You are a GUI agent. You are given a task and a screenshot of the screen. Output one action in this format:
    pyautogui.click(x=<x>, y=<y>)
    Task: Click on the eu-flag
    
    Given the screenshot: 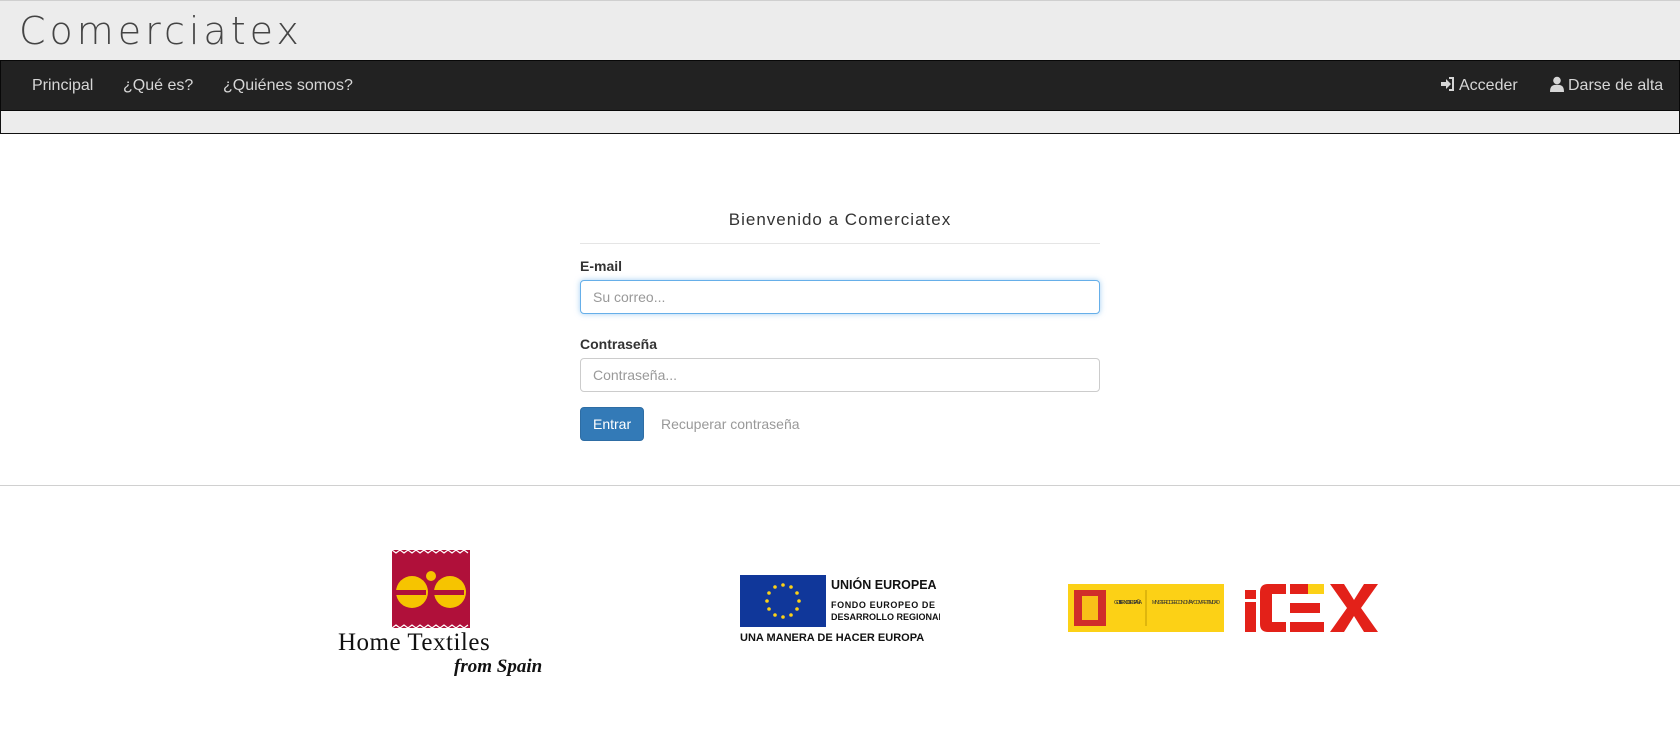 What is the action you would take?
    pyautogui.click(x=783, y=601)
    